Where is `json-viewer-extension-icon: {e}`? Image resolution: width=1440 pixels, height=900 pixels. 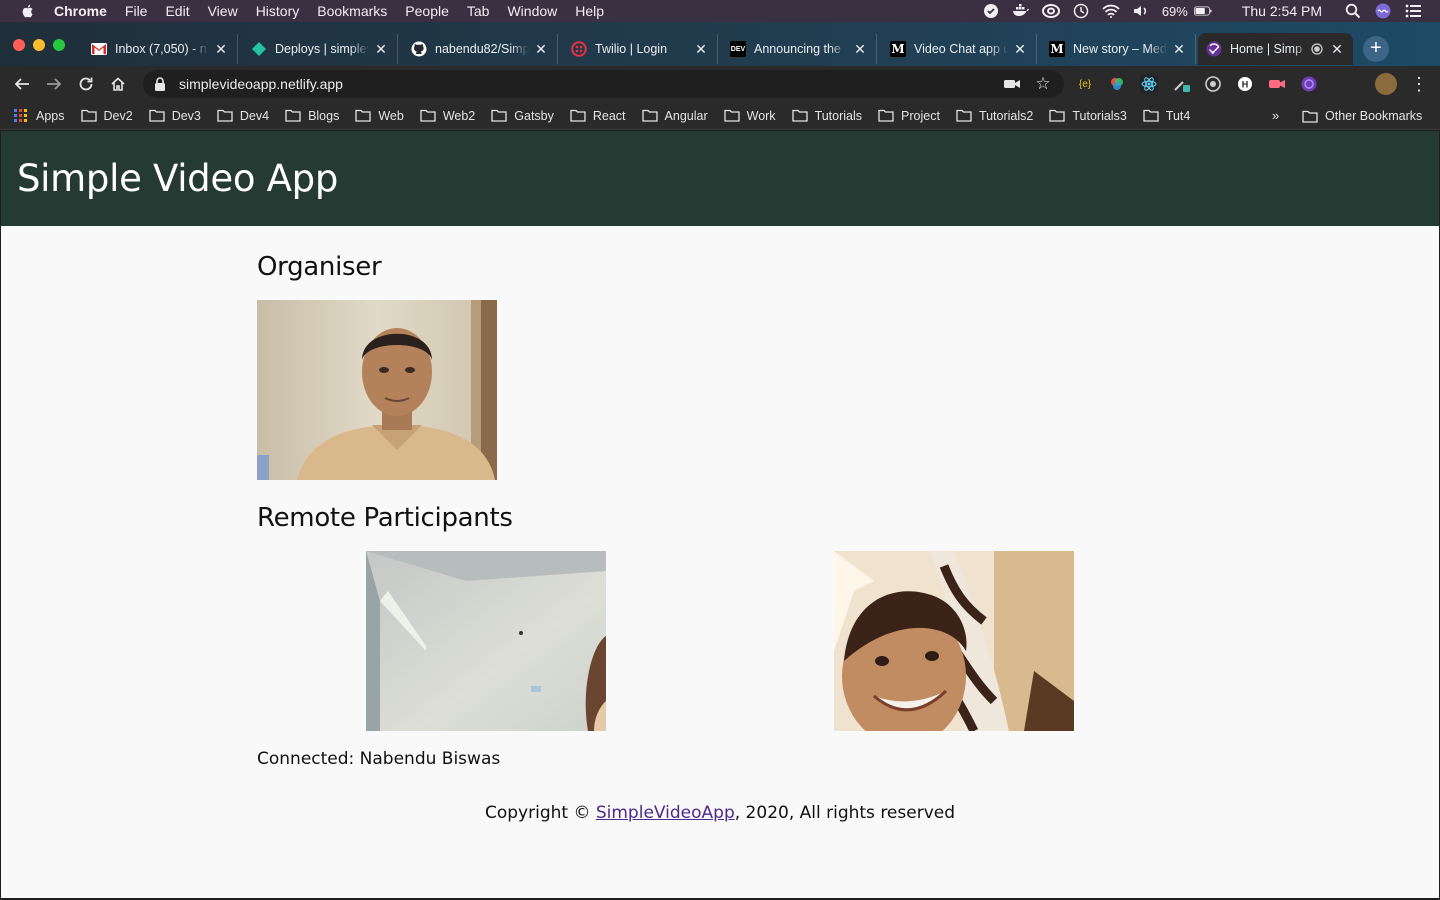
json-viewer-extension-icon: {e} is located at coordinates (1085, 84).